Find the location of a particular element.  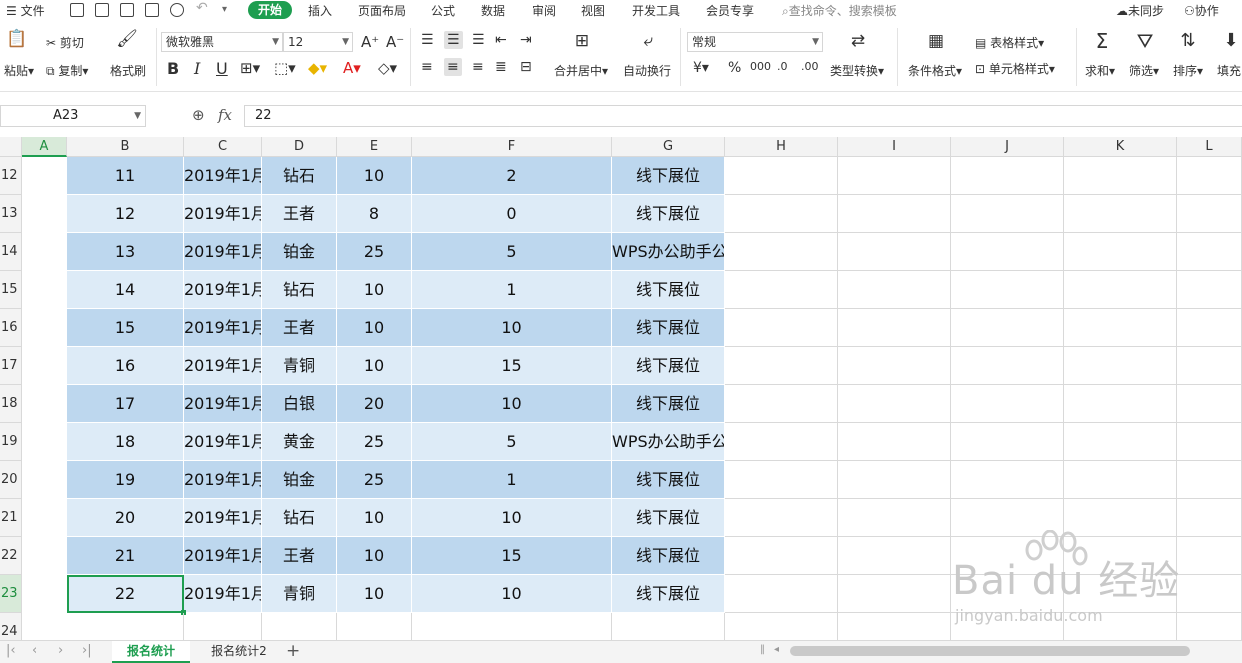

row-header: 15 is located at coordinates (11, 290).